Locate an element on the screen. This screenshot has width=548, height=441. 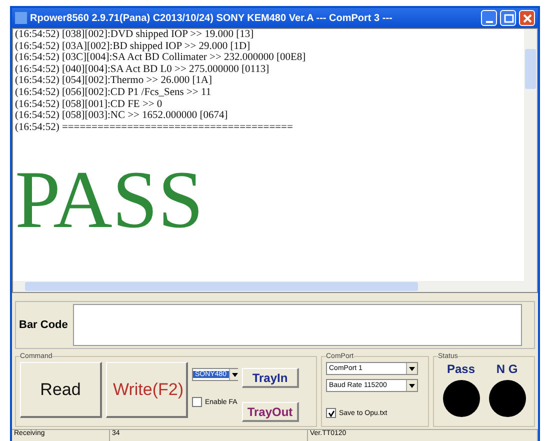
write-button: Write(F2) is located at coordinates (147, 390).